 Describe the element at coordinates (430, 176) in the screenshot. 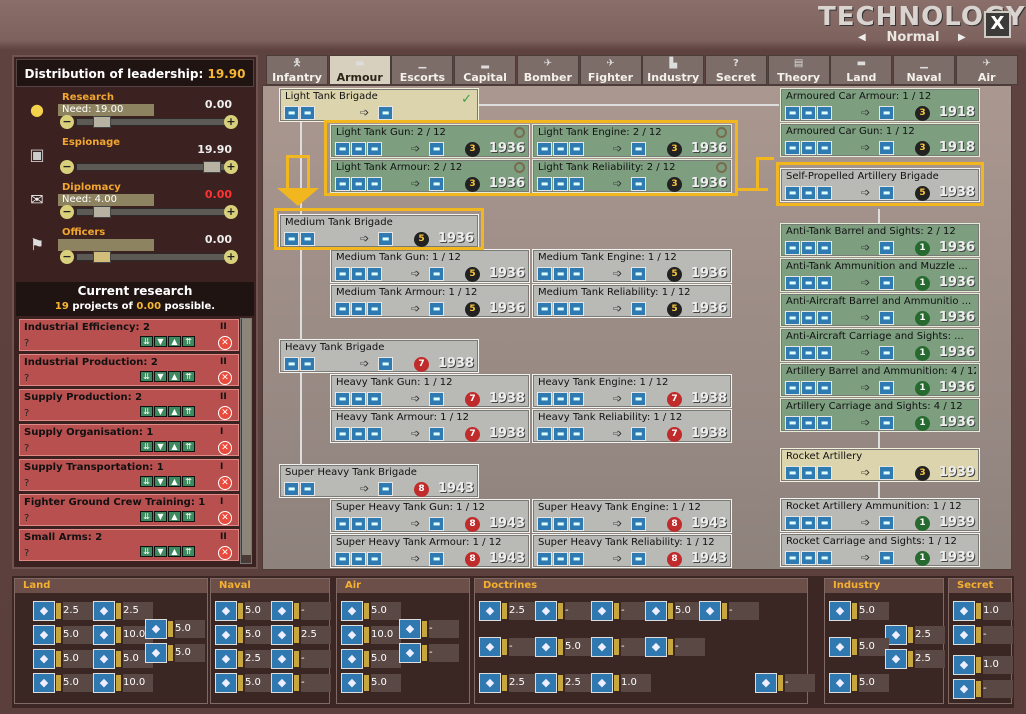

I see `tech-node: Light Tank Armour: 2 / 12 ▬ ▬ ▬ ➩ ▬ 3 1936` at that location.